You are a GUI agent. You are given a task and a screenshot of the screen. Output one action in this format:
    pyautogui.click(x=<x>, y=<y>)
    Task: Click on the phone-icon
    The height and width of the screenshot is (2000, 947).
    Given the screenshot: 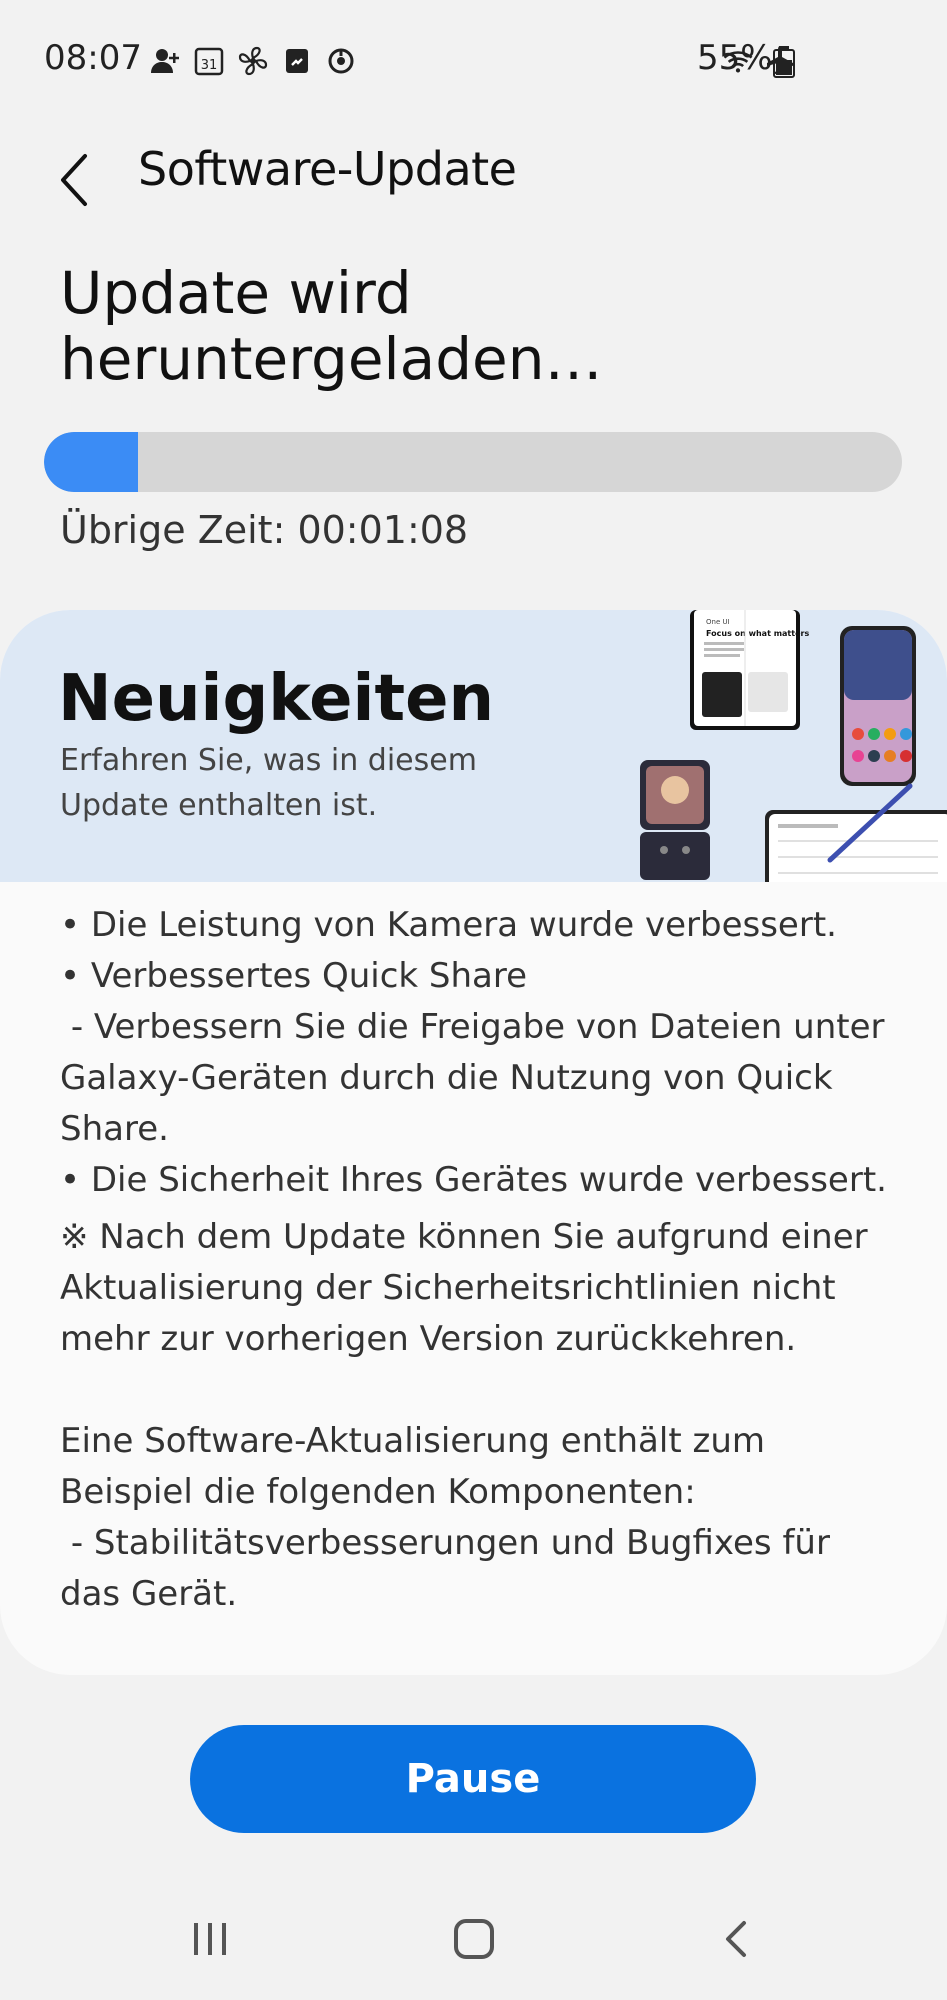 What is the action you would take?
    pyautogui.click(x=297, y=61)
    